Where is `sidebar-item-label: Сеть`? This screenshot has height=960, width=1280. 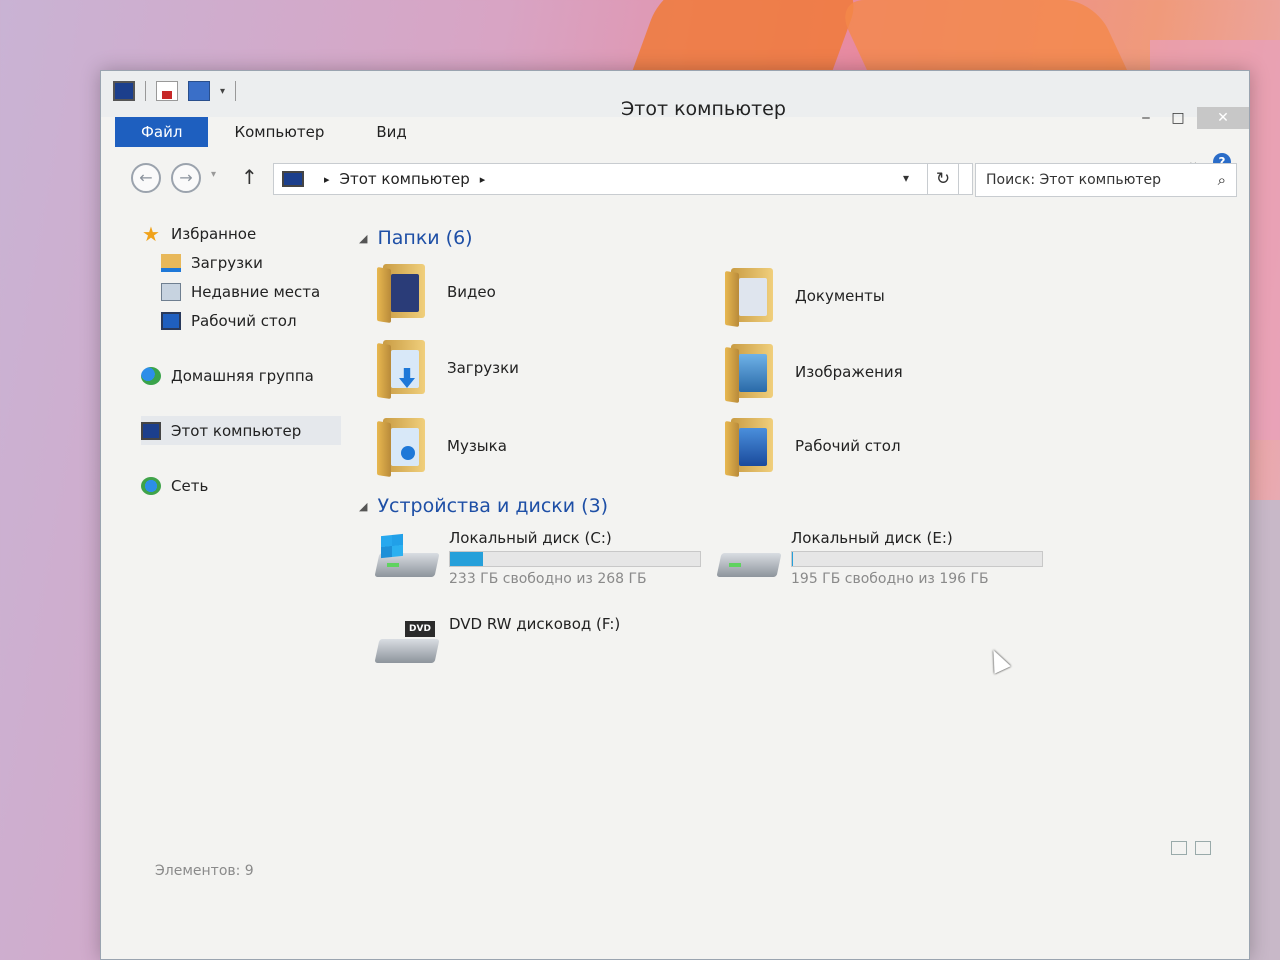 sidebar-item-label: Сеть is located at coordinates (190, 485).